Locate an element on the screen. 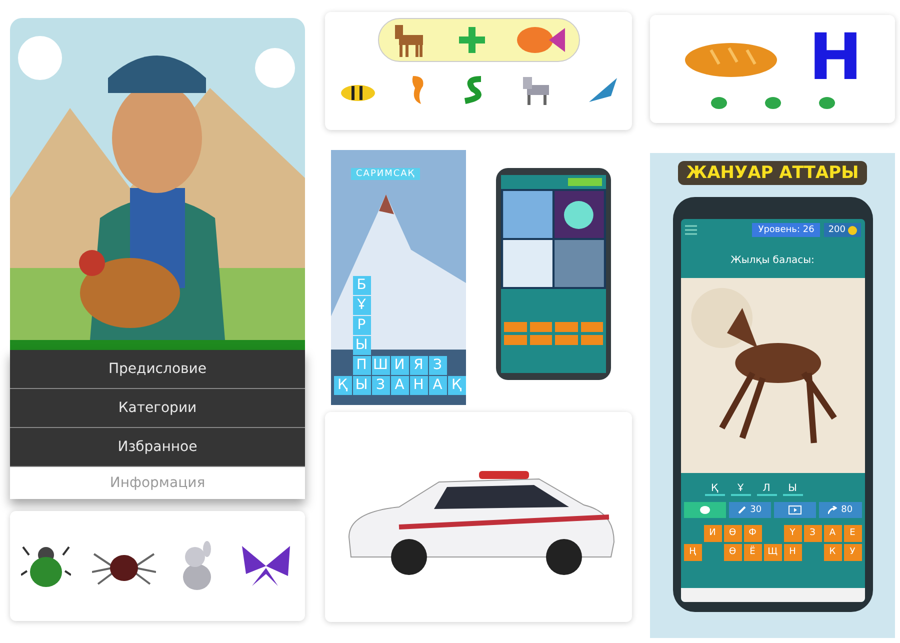 This screenshot has width=900, height=643. brush-icon is located at coordinates (742, 510).